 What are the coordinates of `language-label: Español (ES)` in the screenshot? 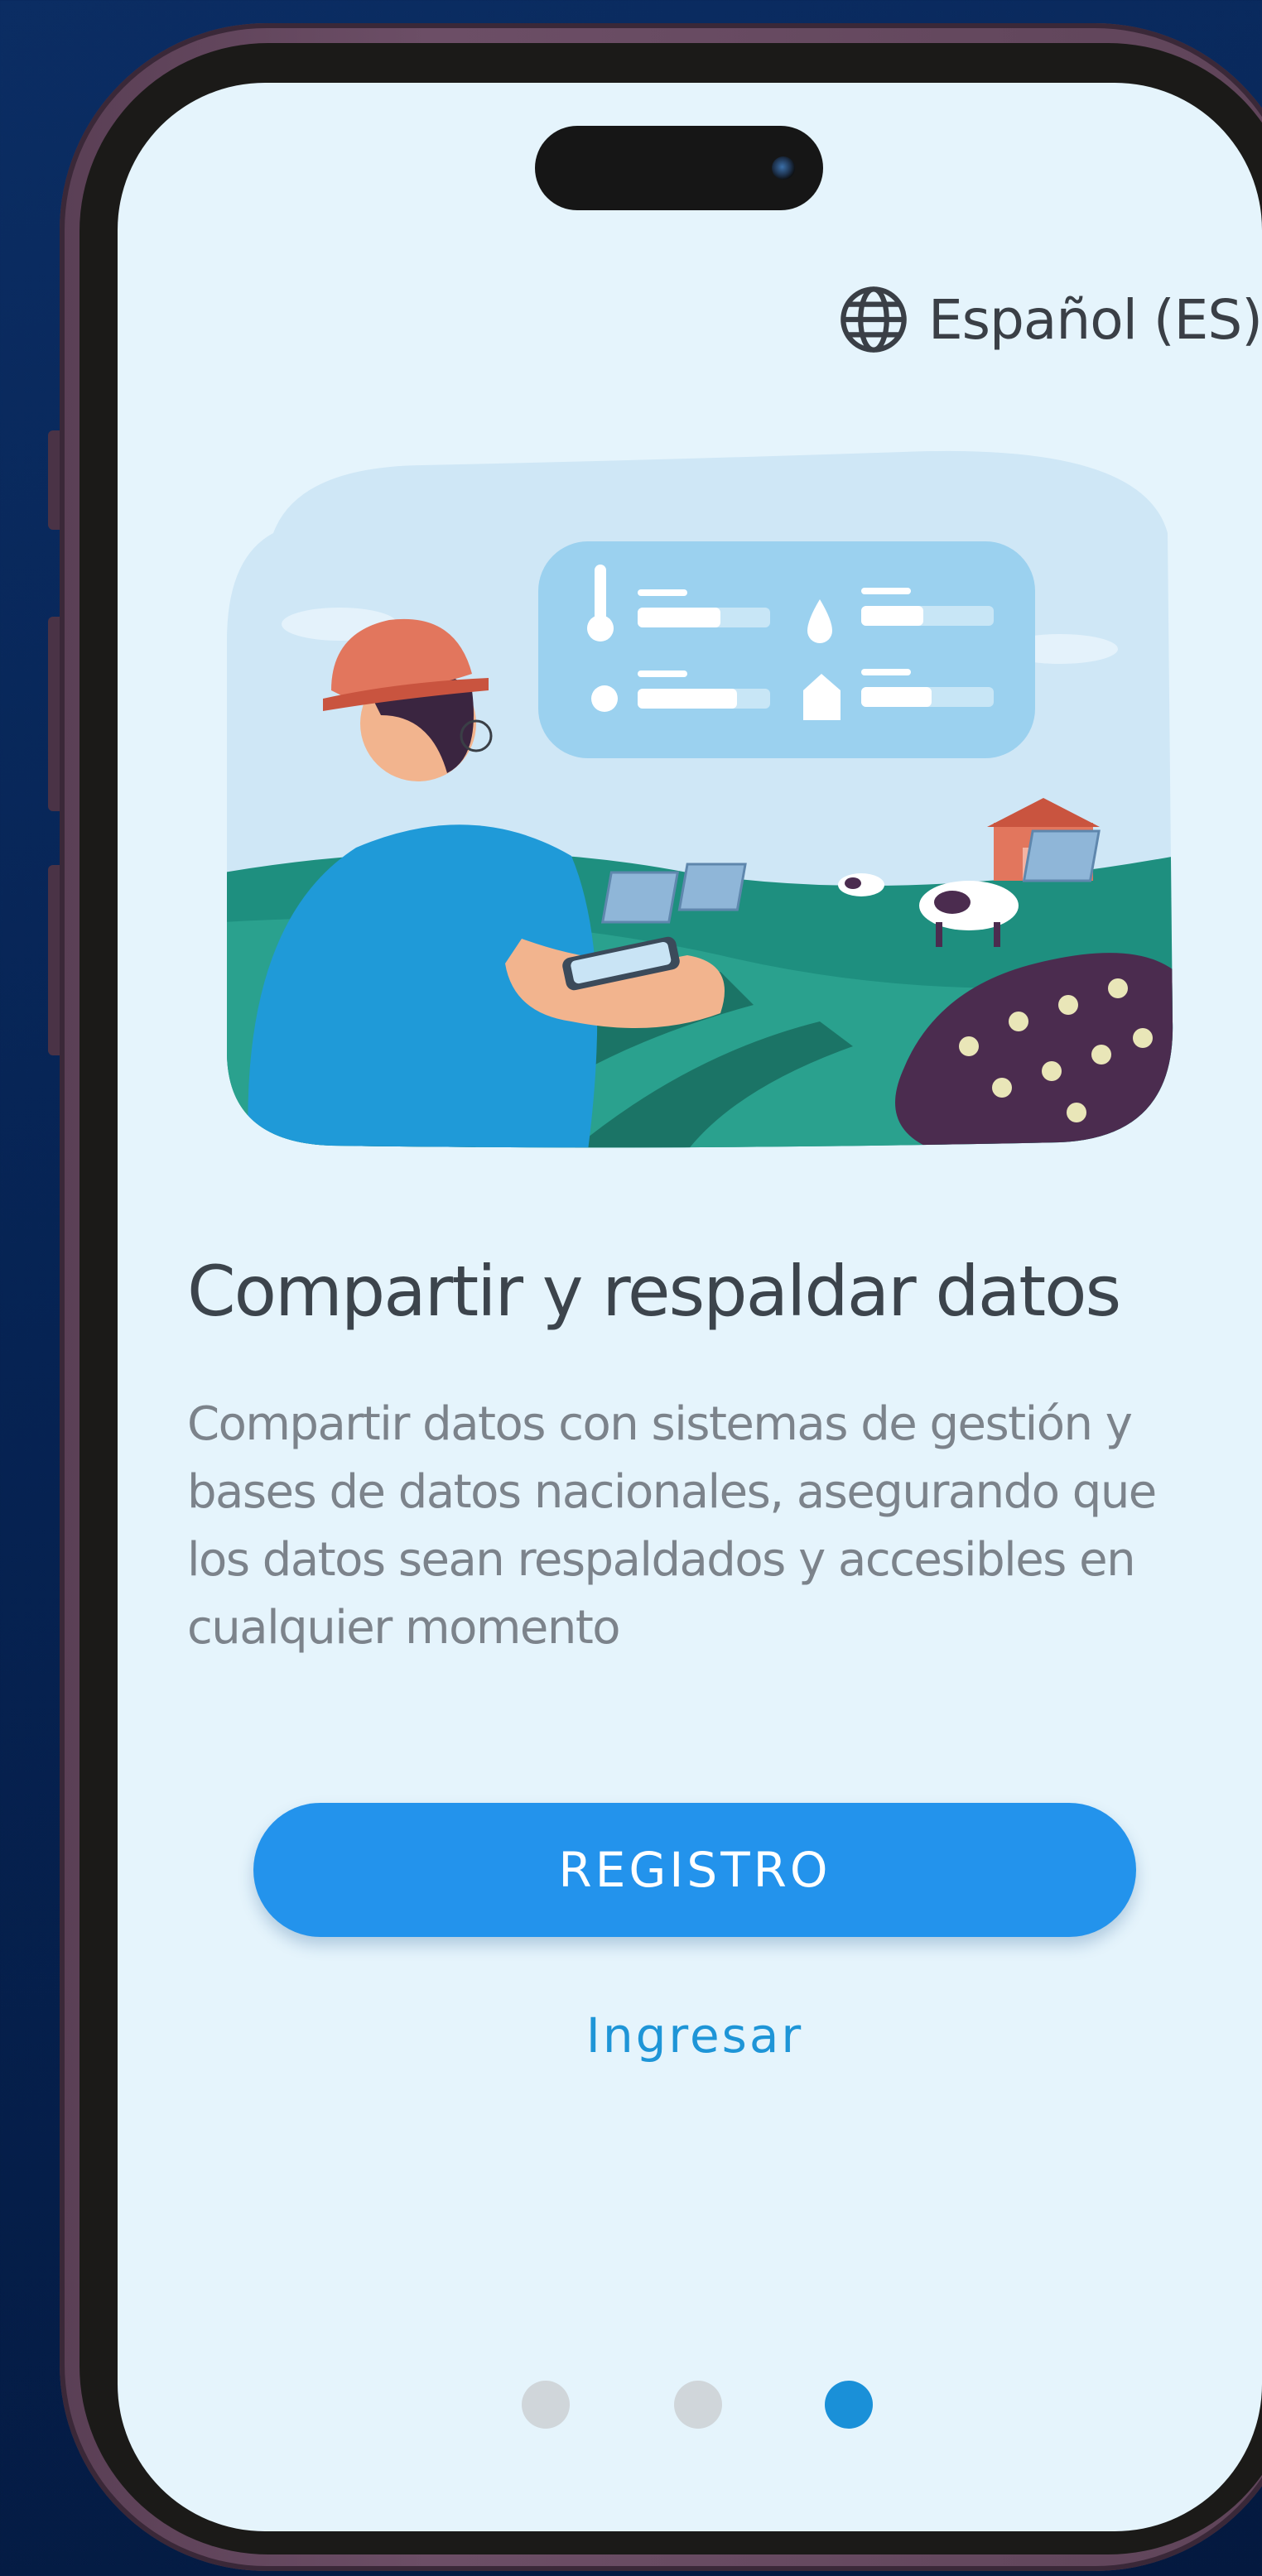 It's located at (1095, 319).